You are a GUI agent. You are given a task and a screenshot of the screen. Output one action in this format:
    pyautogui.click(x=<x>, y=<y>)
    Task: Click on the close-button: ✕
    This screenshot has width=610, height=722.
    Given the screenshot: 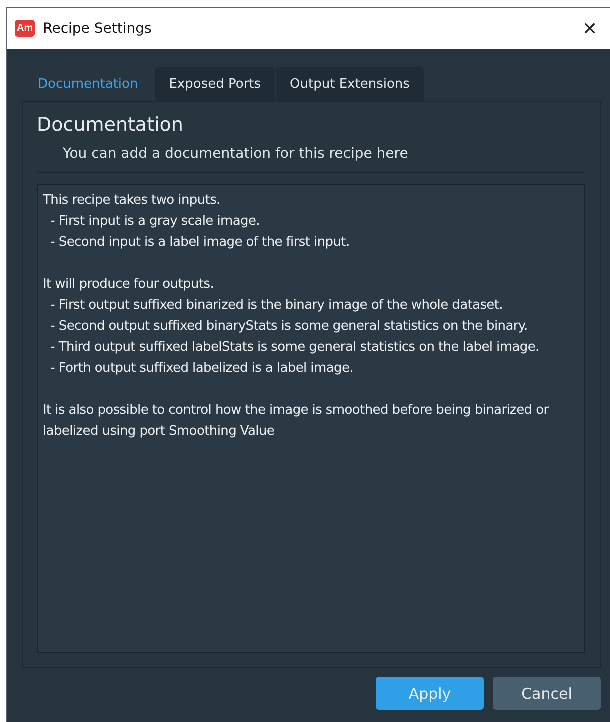 What is the action you would take?
    pyautogui.click(x=590, y=28)
    